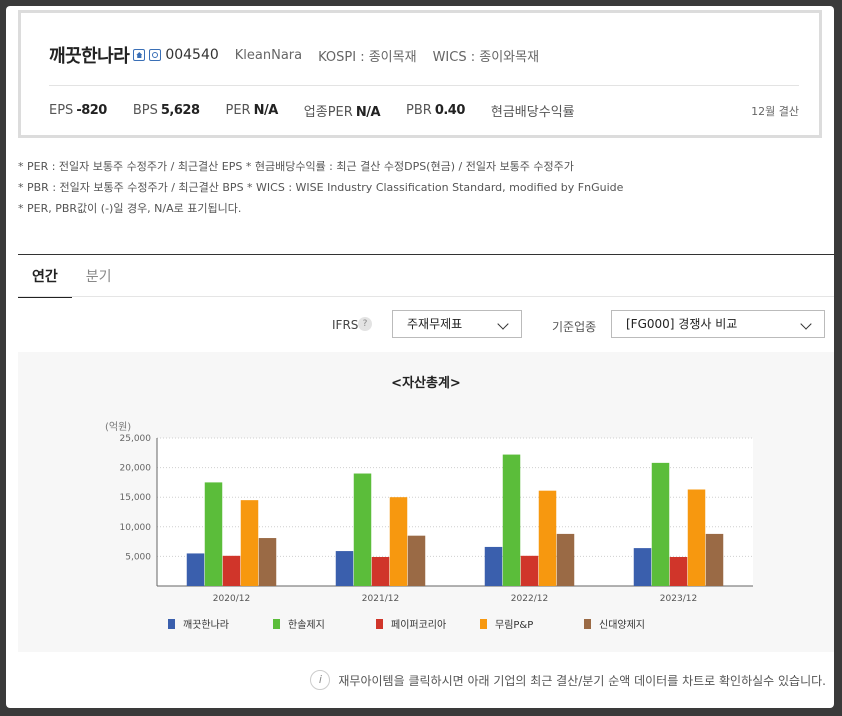  I want to click on x-tick-label: 2022/12, so click(529, 599).